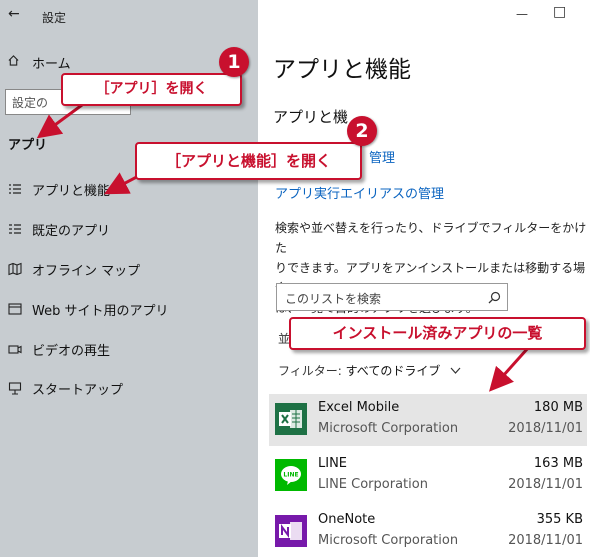  What do you see at coordinates (71, 231) in the screenshot?
I see `sidebar-item-label: 既定のアプリ` at bounding box center [71, 231].